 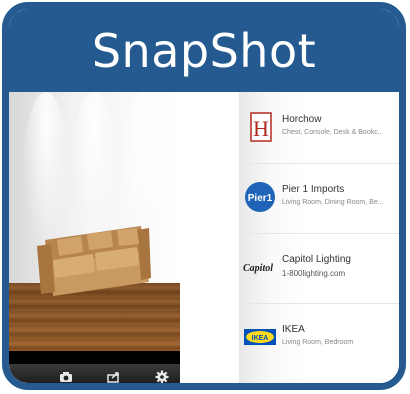 What do you see at coordinates (94, 357) in the screenshot?
I see `preview-bottom-bar` at bounding box center [94, 357].